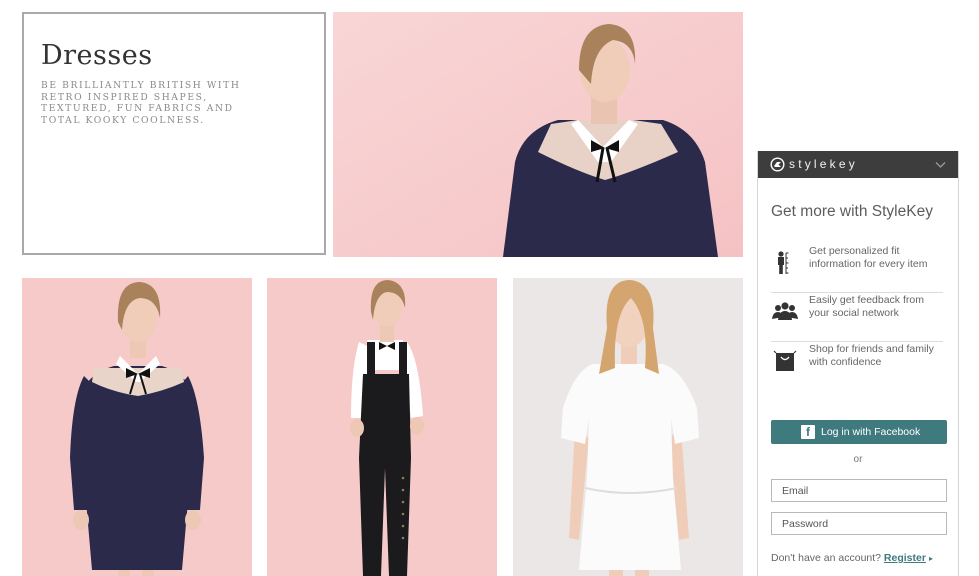 The image size is (979, 576). What do you see at coordinates (858, 459) in the screenshot?
I see `or-divider: or` at bounding box center [858, 459].